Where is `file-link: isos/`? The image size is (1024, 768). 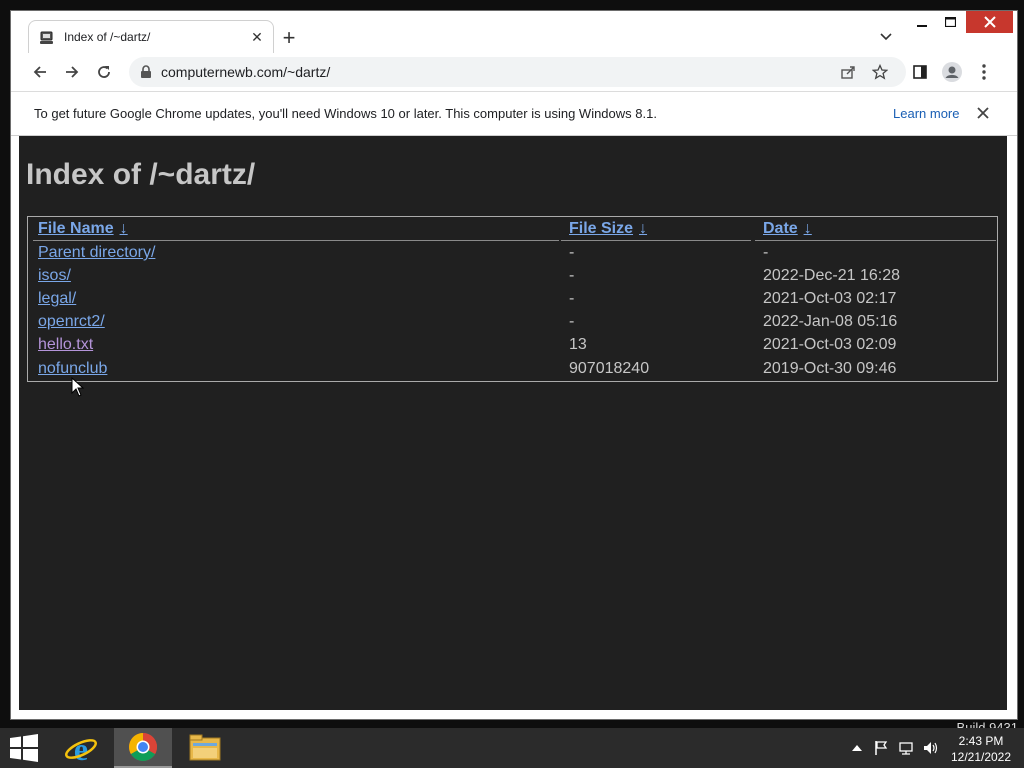 file-link: isos/ is located at coordinates (54, 276).